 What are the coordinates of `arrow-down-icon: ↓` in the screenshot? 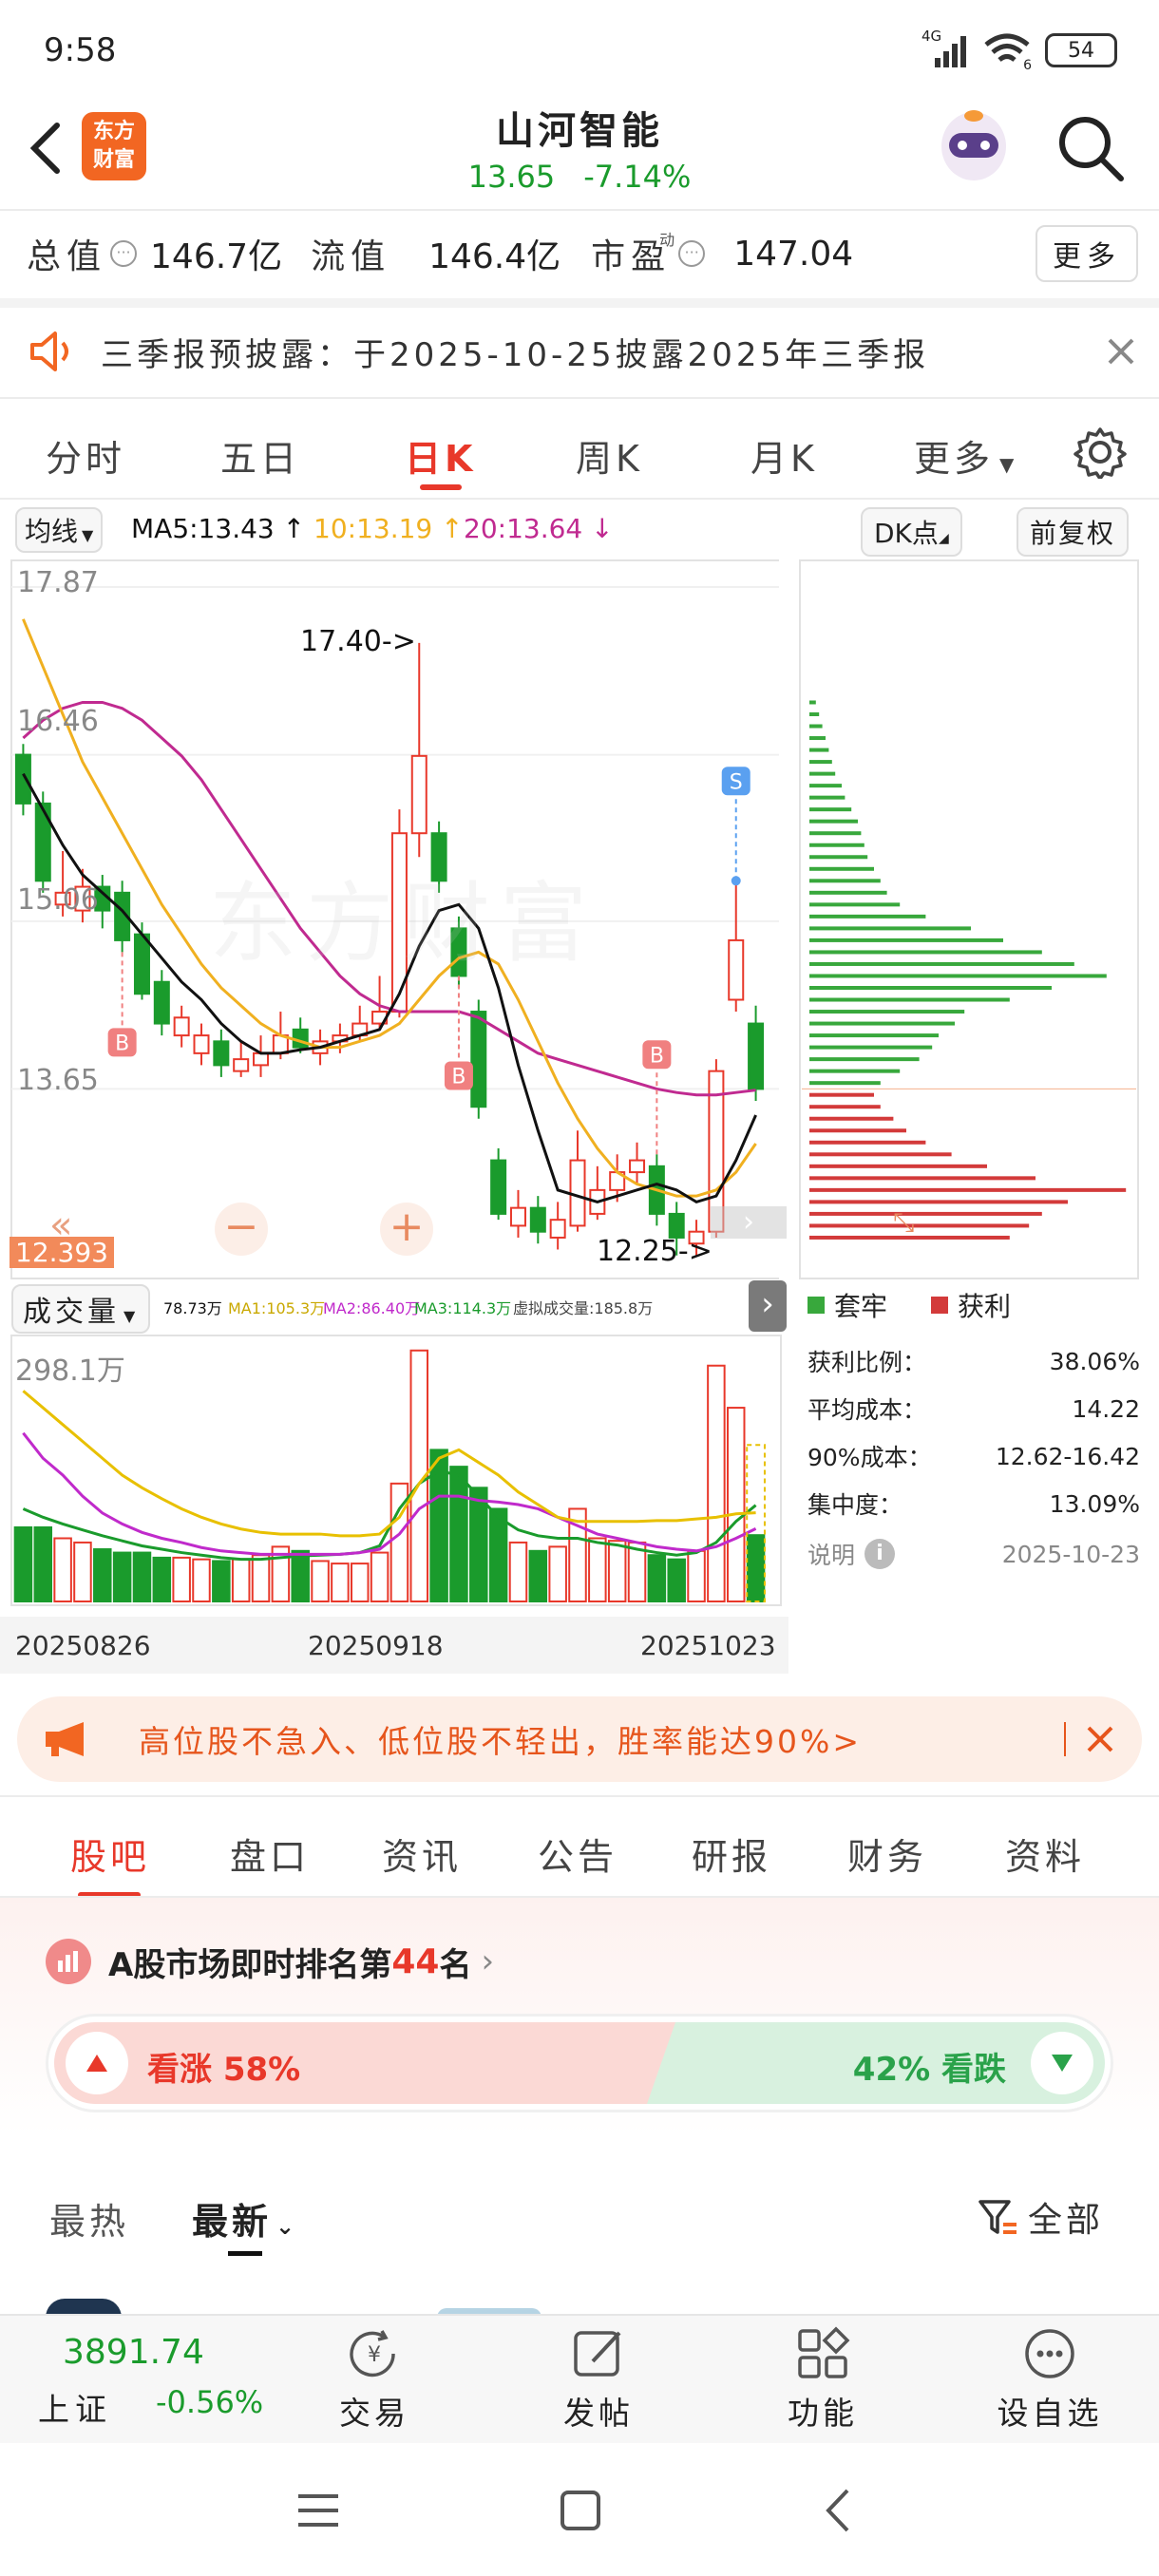 It's located at (598, 528).